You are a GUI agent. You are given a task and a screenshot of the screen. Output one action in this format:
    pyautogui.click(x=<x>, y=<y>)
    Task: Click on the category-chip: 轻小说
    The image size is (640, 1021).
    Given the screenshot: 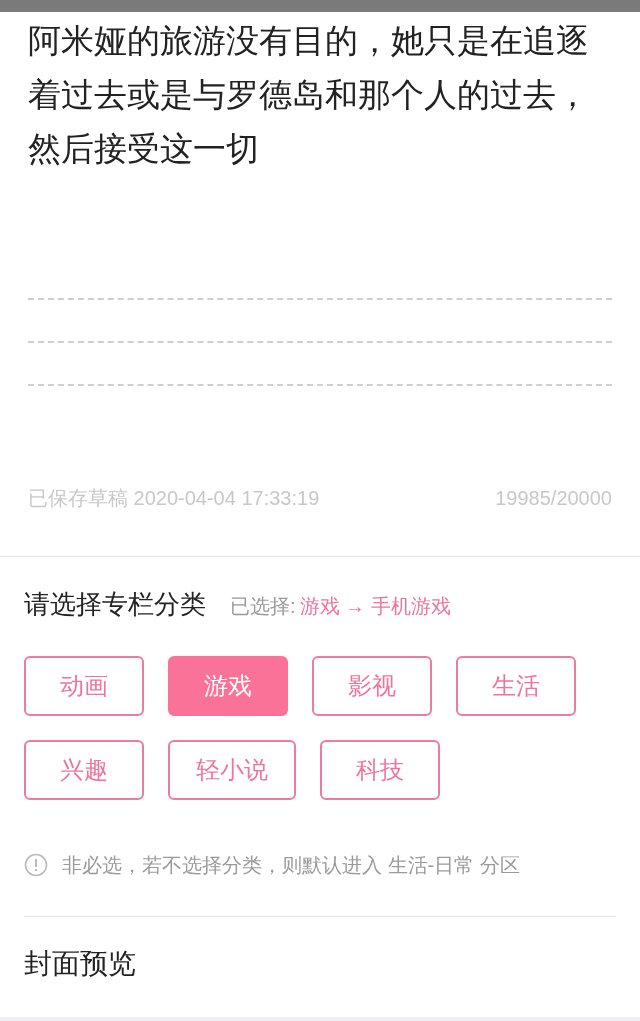 What is the action you would take?
    pyautogui.click(x=232, y=770)
    